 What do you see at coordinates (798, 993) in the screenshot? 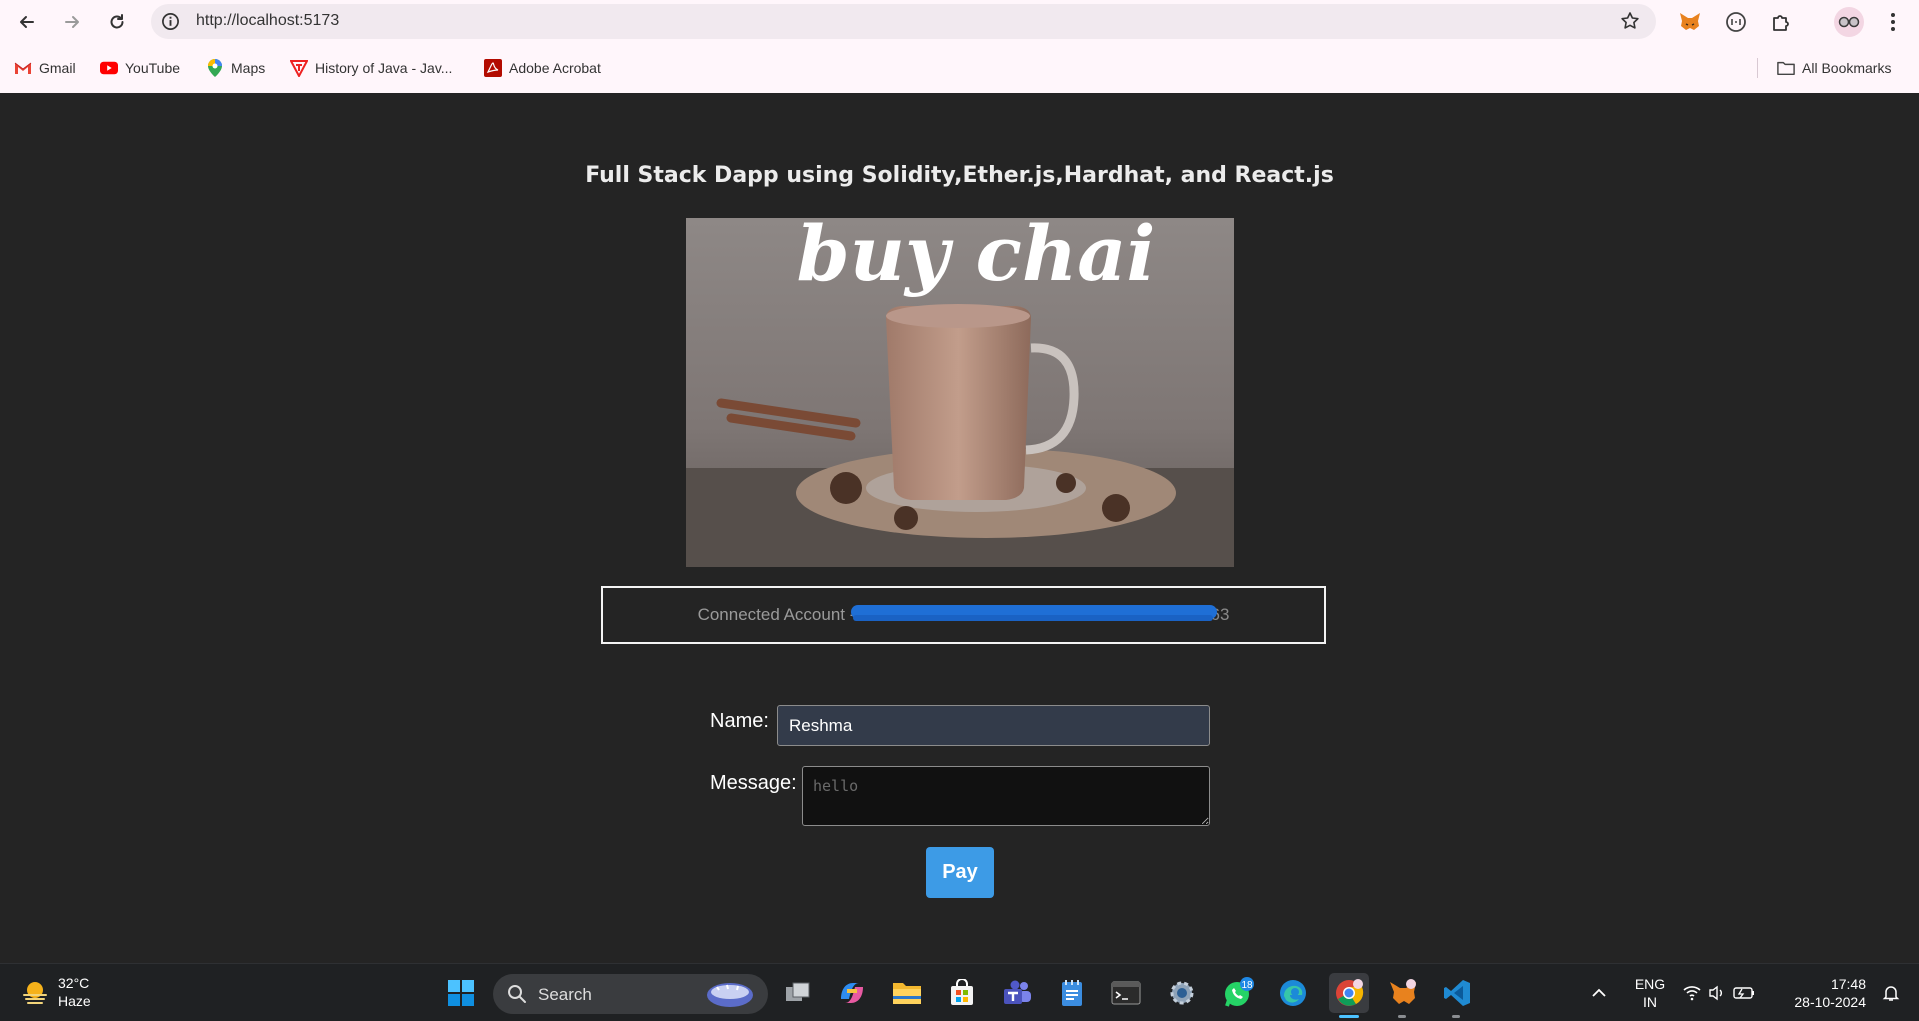
I see `task-view-icon` at bounding box center [798, 993].